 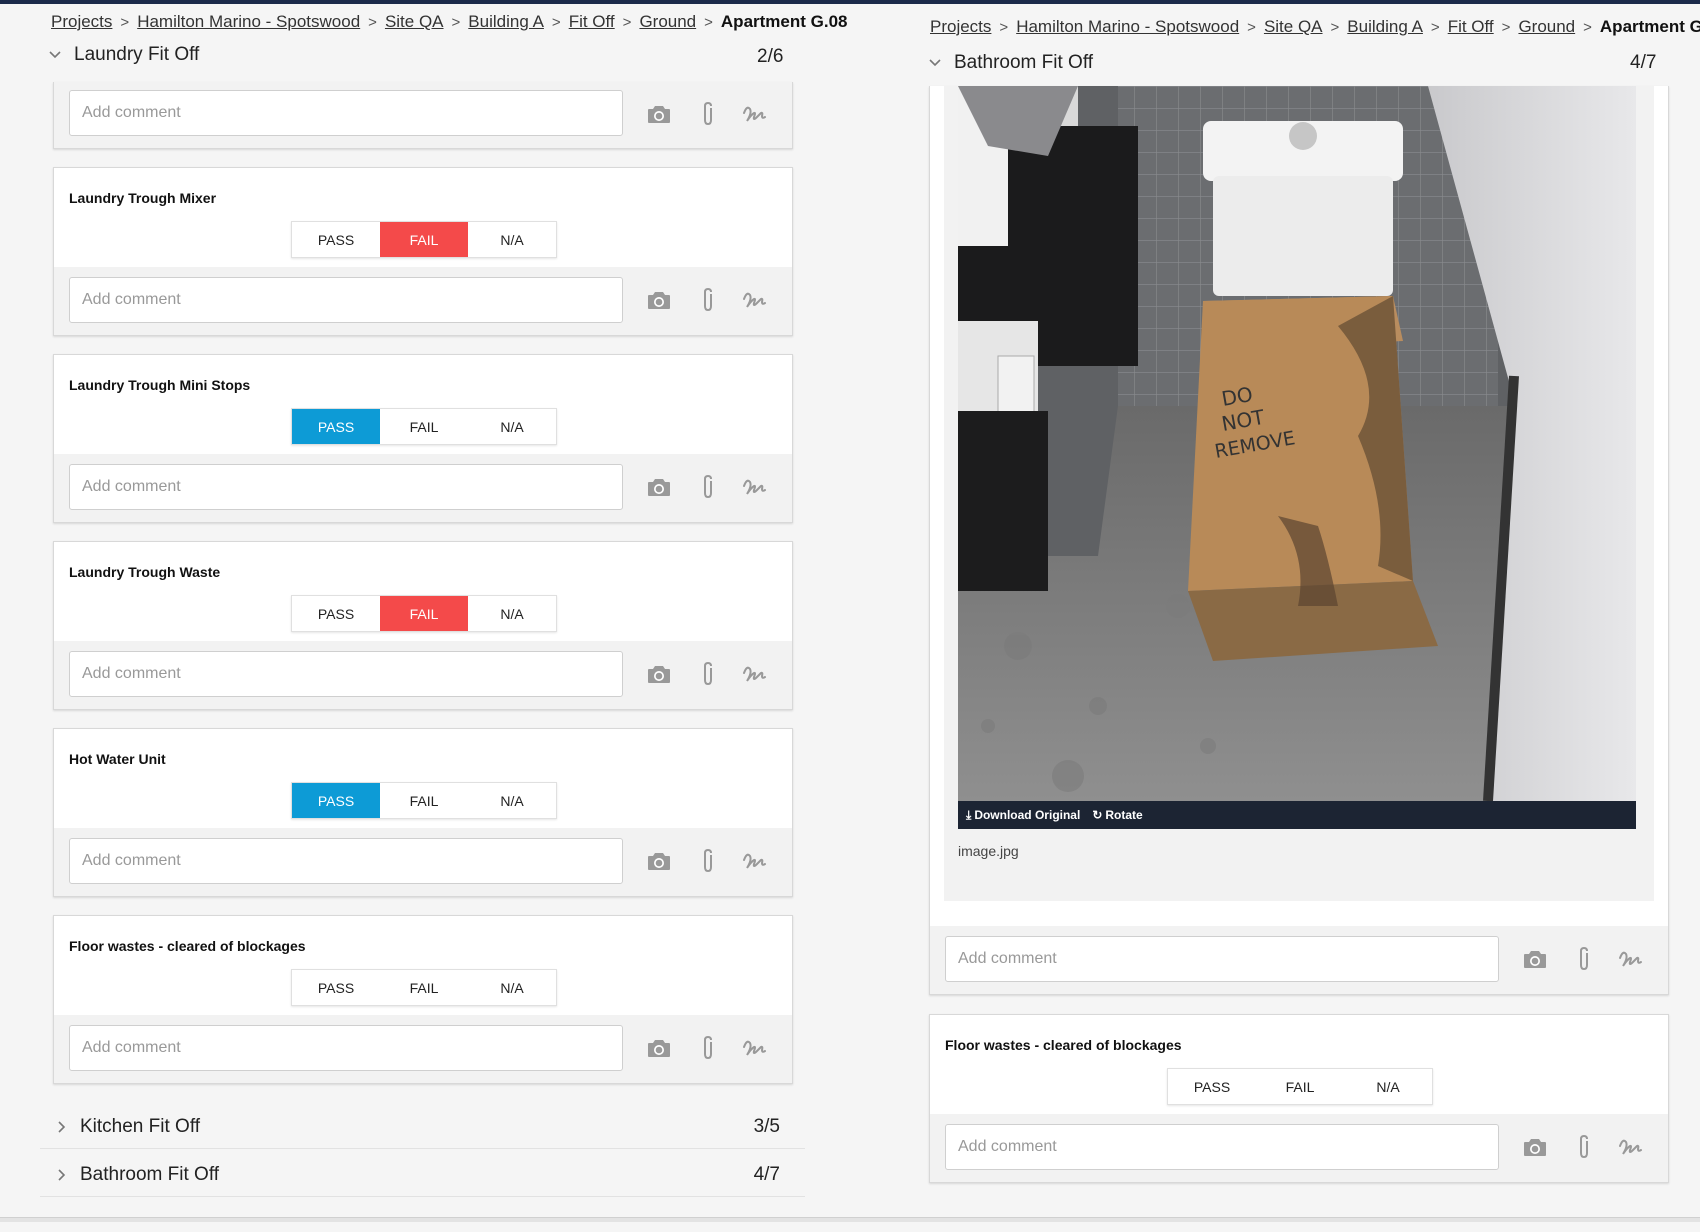 I want to click on result-toggle: PASS FAIL N/A, so click(x=424, y=613).